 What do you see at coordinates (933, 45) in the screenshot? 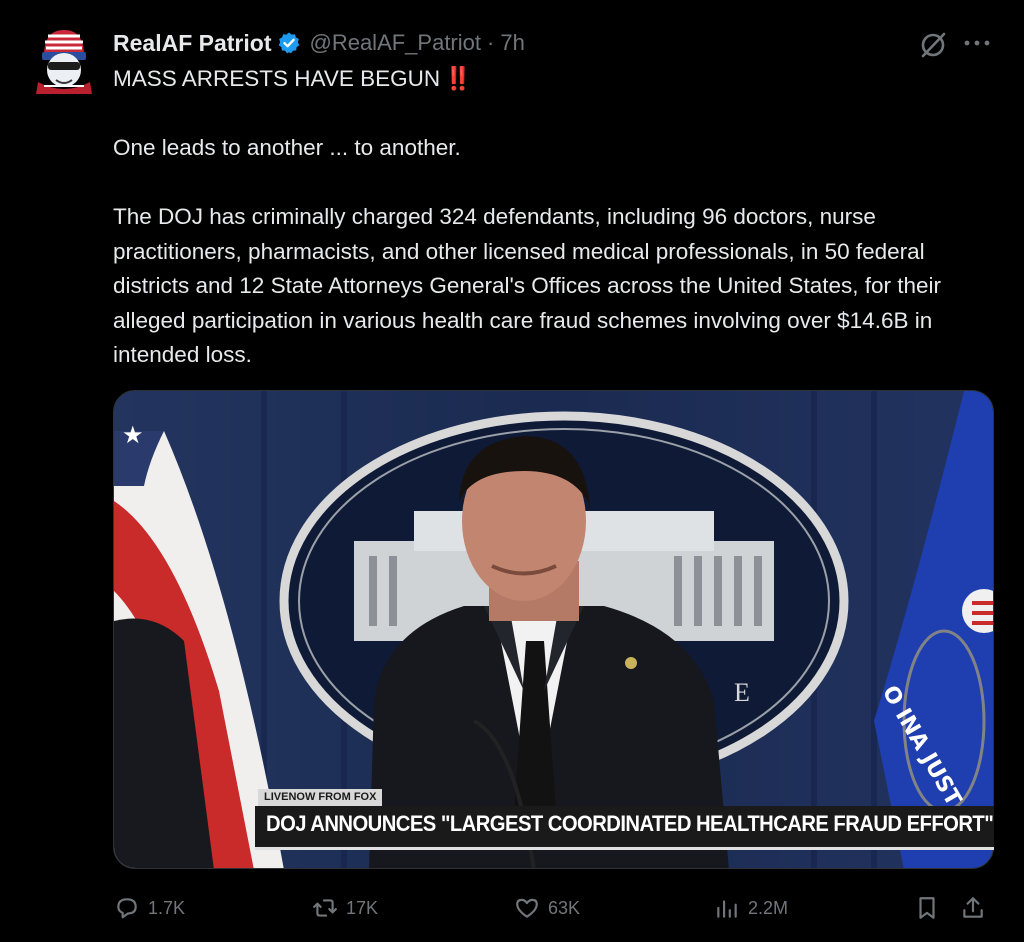
I see `grok-icon` at bounding box center [933, 45].